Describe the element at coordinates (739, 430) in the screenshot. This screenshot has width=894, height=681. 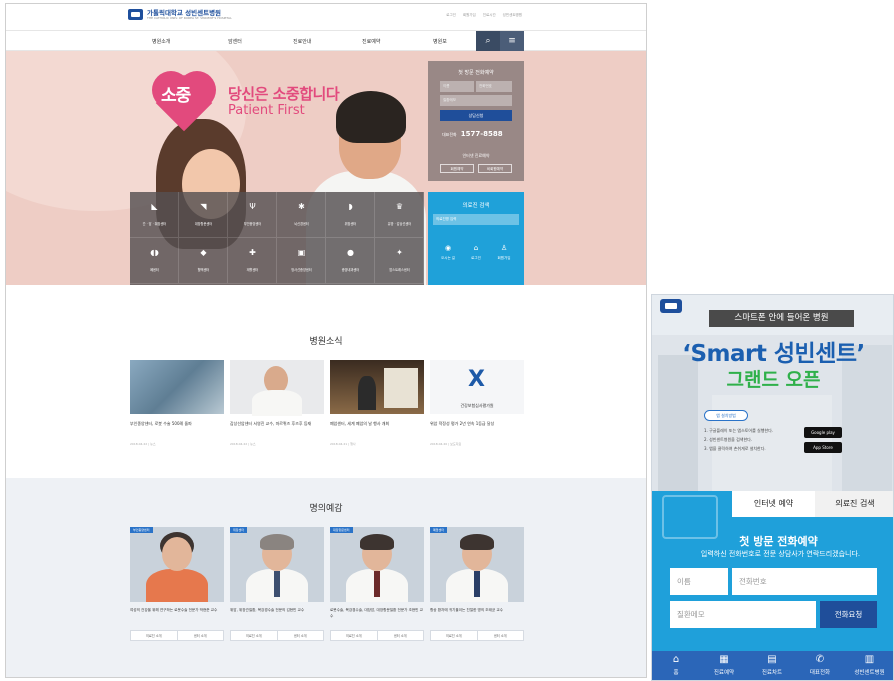
I see `install-step: 1. 구글플레이 또는 앱스토어를 실행한다.` at that location.